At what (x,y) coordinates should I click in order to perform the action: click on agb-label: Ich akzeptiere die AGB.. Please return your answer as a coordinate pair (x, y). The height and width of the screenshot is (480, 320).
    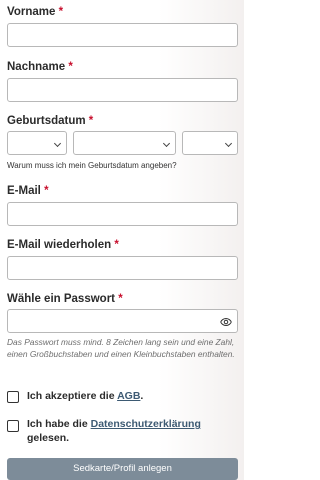
    Looking at the image, I should click on (85, 396).